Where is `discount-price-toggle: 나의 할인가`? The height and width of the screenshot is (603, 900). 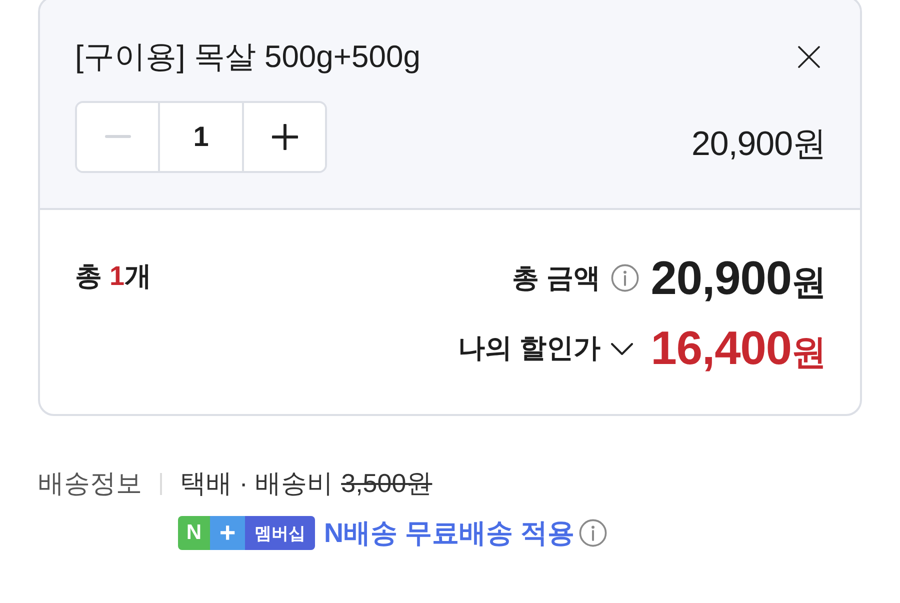 discount-price-toggle: 나의 할인가 is located at coordinates (545, 348).